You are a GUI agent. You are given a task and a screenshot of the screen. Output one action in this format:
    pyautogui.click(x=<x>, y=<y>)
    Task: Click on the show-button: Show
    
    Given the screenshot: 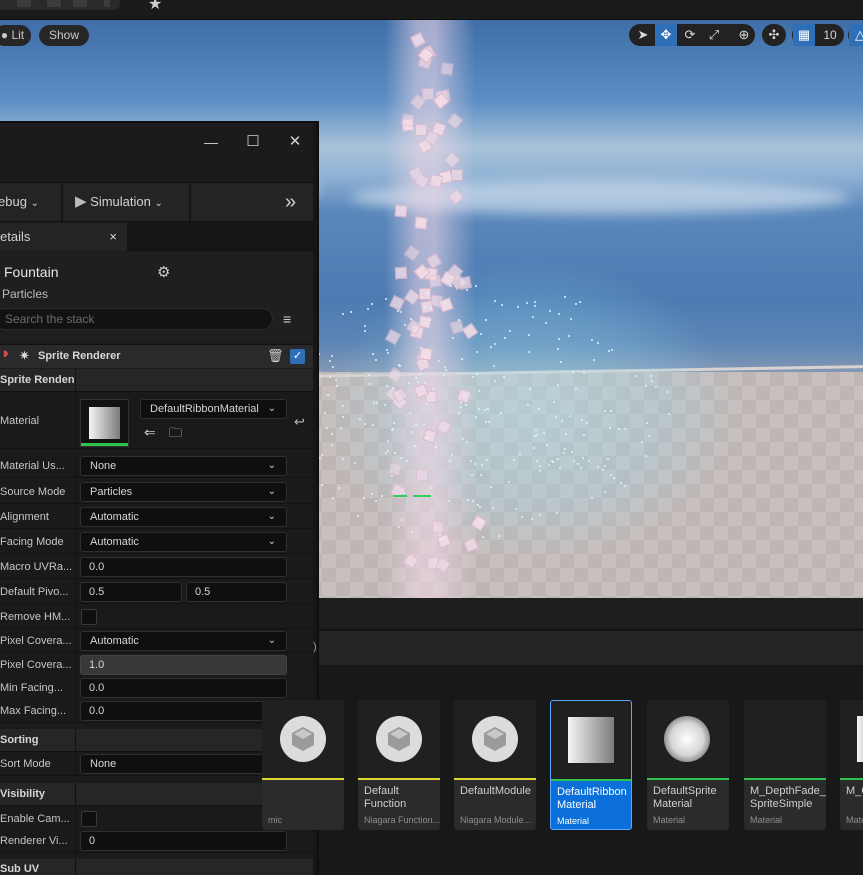 What is the action you would take?
    pyautogui.click(x=64, y=35)
    